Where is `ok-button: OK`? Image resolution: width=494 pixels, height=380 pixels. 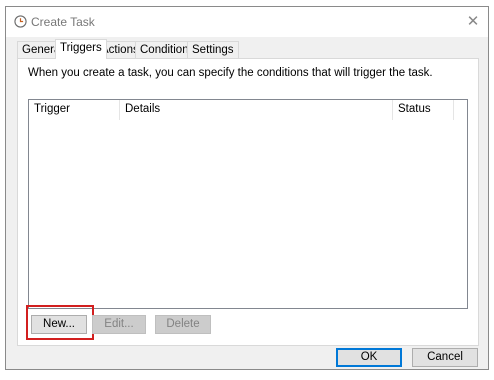 ok-button: OK is located at coordinates (369, 357).